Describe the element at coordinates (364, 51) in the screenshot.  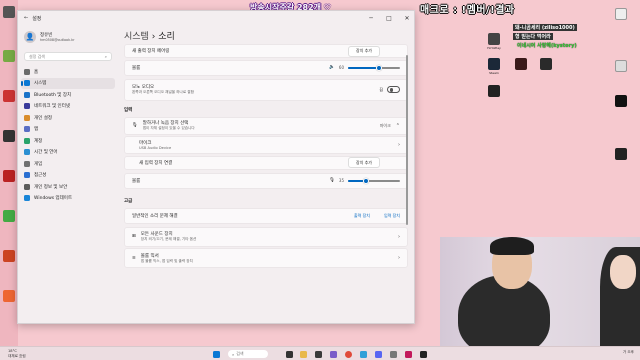
I see `add-output-device-button: 장치 추가` at that location.